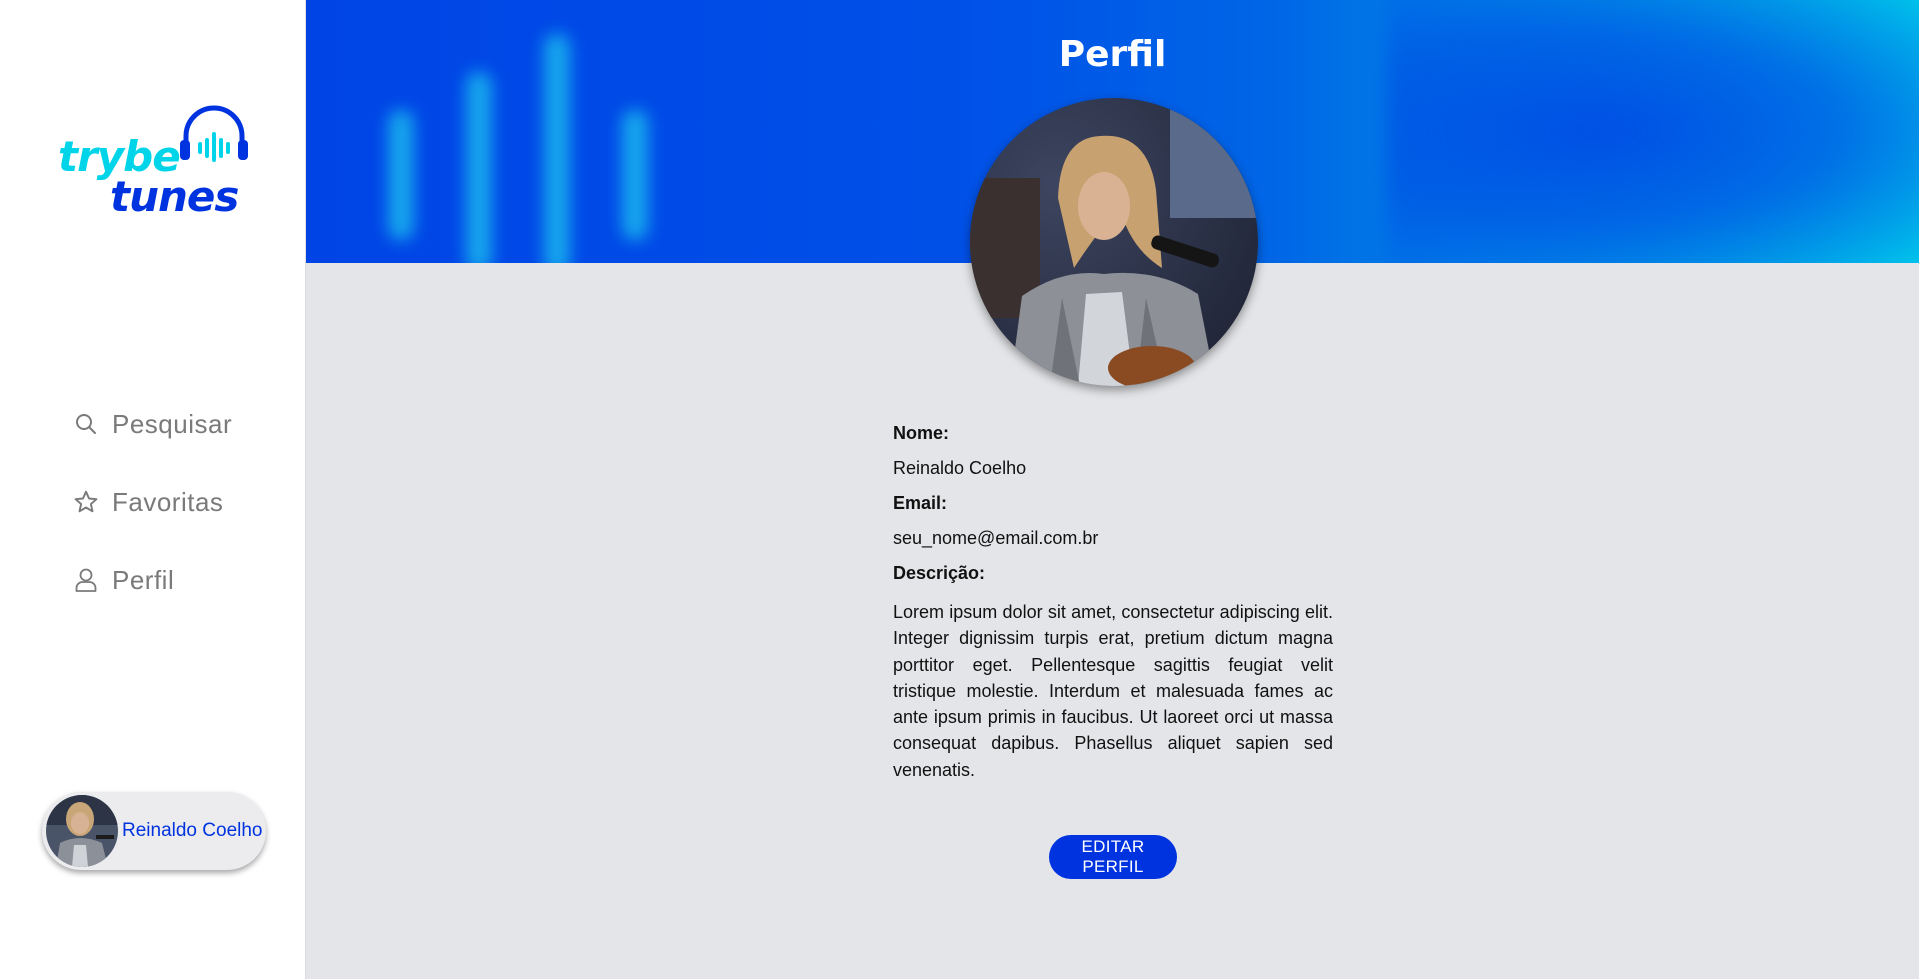 This screenshot has height=979, width=1919. I want to click on sidebar-item-favoritas: Favoritas, so click(152, 502).